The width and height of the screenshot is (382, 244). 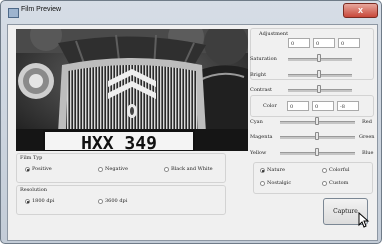 I want to click on green-label: Green, so click(x=367, y=137).